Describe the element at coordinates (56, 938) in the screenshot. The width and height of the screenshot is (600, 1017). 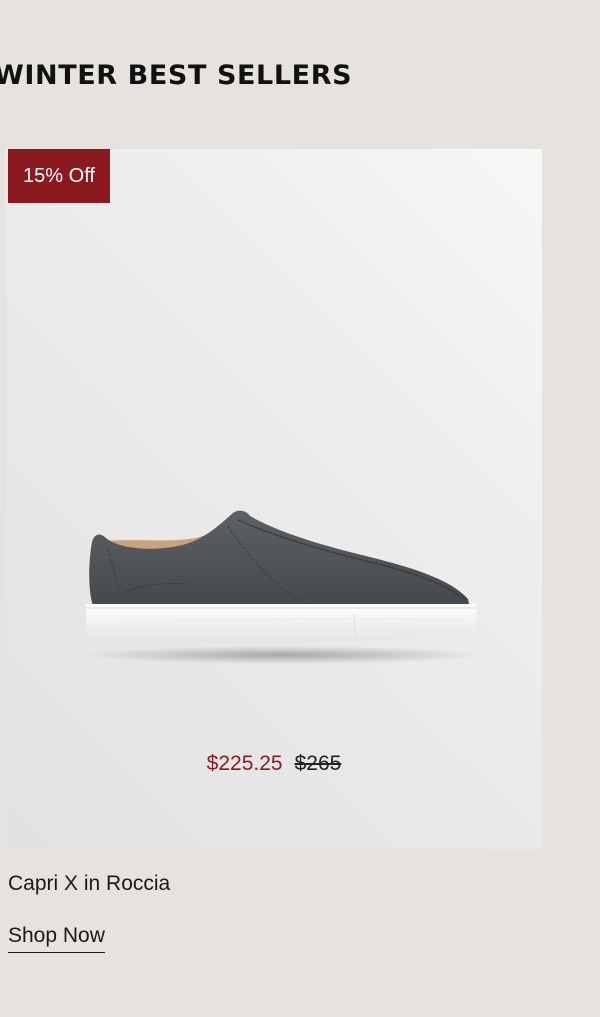
I see `shop-now-link: Shop Now` at that location.